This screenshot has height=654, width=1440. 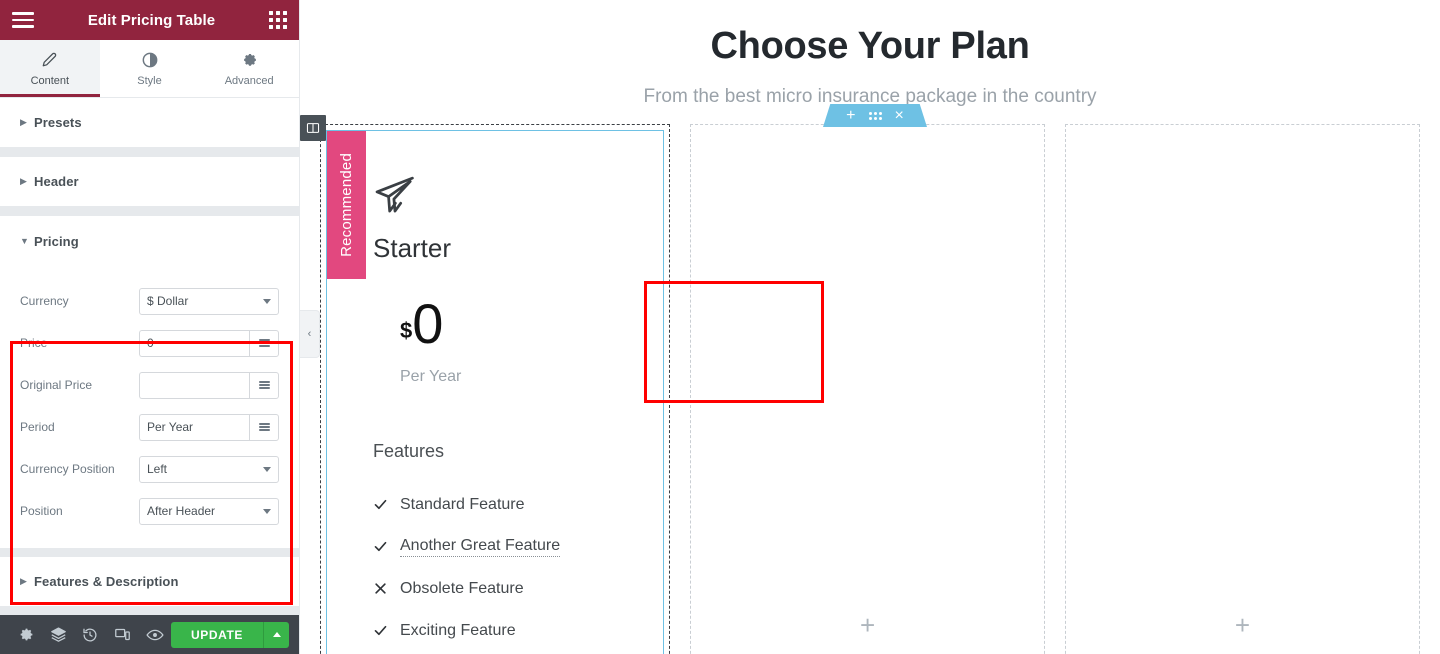 What do you see at coordinates (149, 241) in the screenshot?
I see `accordion-pricing: ▼ Pricing` at bounding box center [149, 241].